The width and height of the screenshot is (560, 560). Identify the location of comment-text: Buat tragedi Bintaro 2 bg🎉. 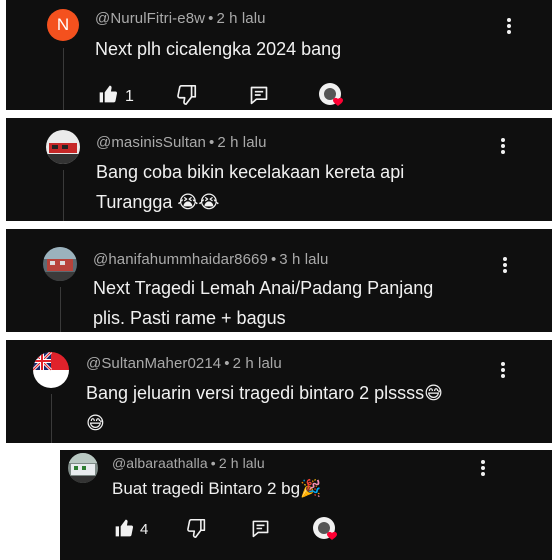
(216, 489).